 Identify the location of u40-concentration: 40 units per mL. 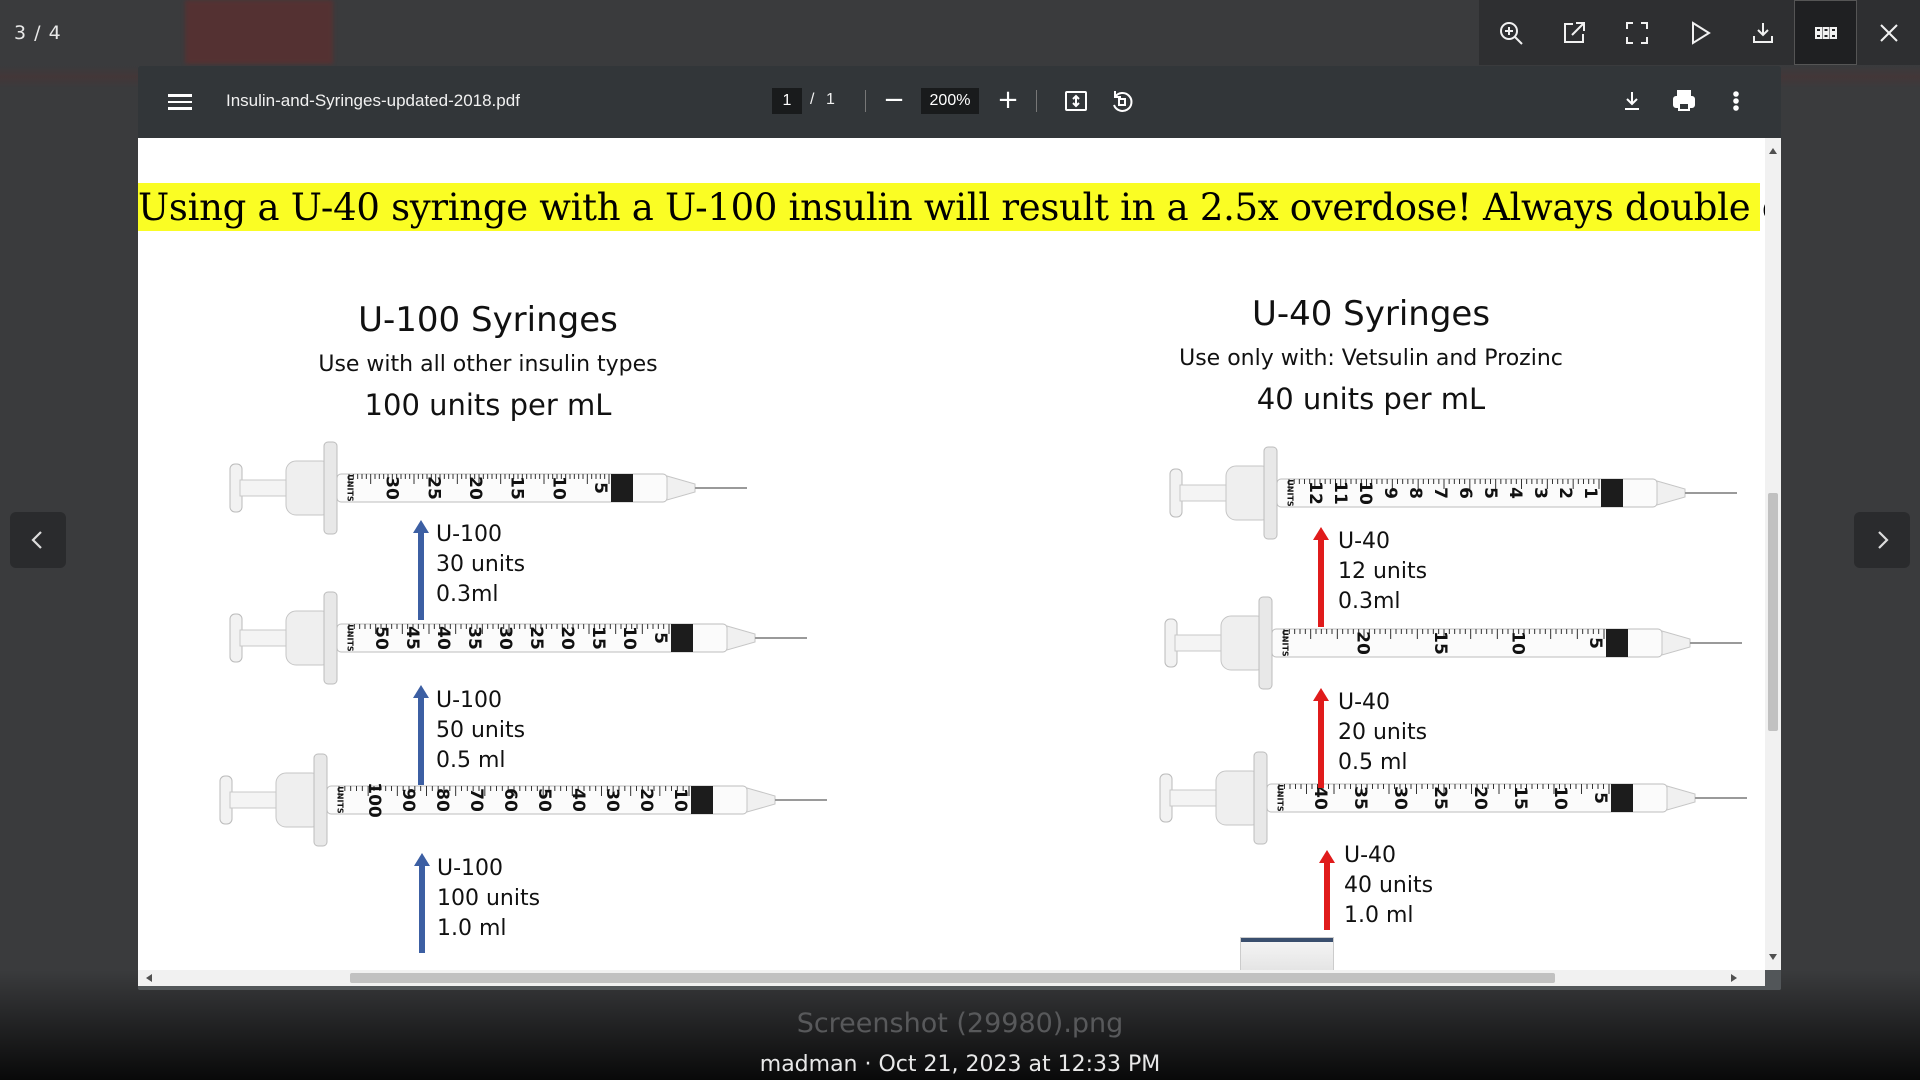
(1371, 399).